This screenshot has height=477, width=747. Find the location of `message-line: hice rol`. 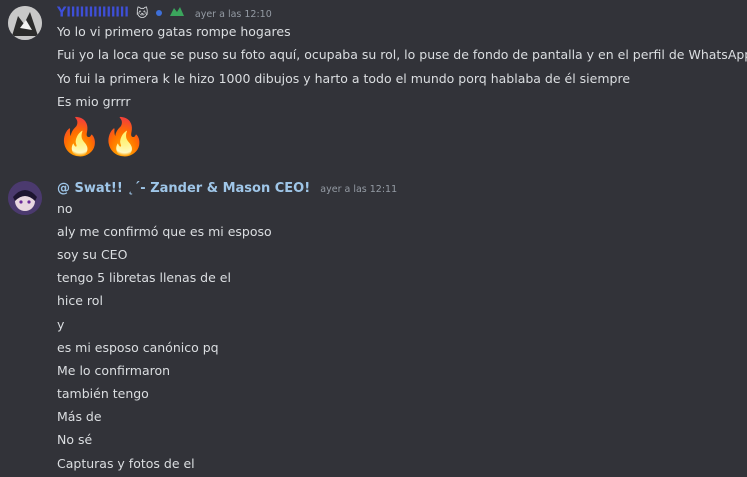

message-line: hice rol is located at coordinates (80, 300).